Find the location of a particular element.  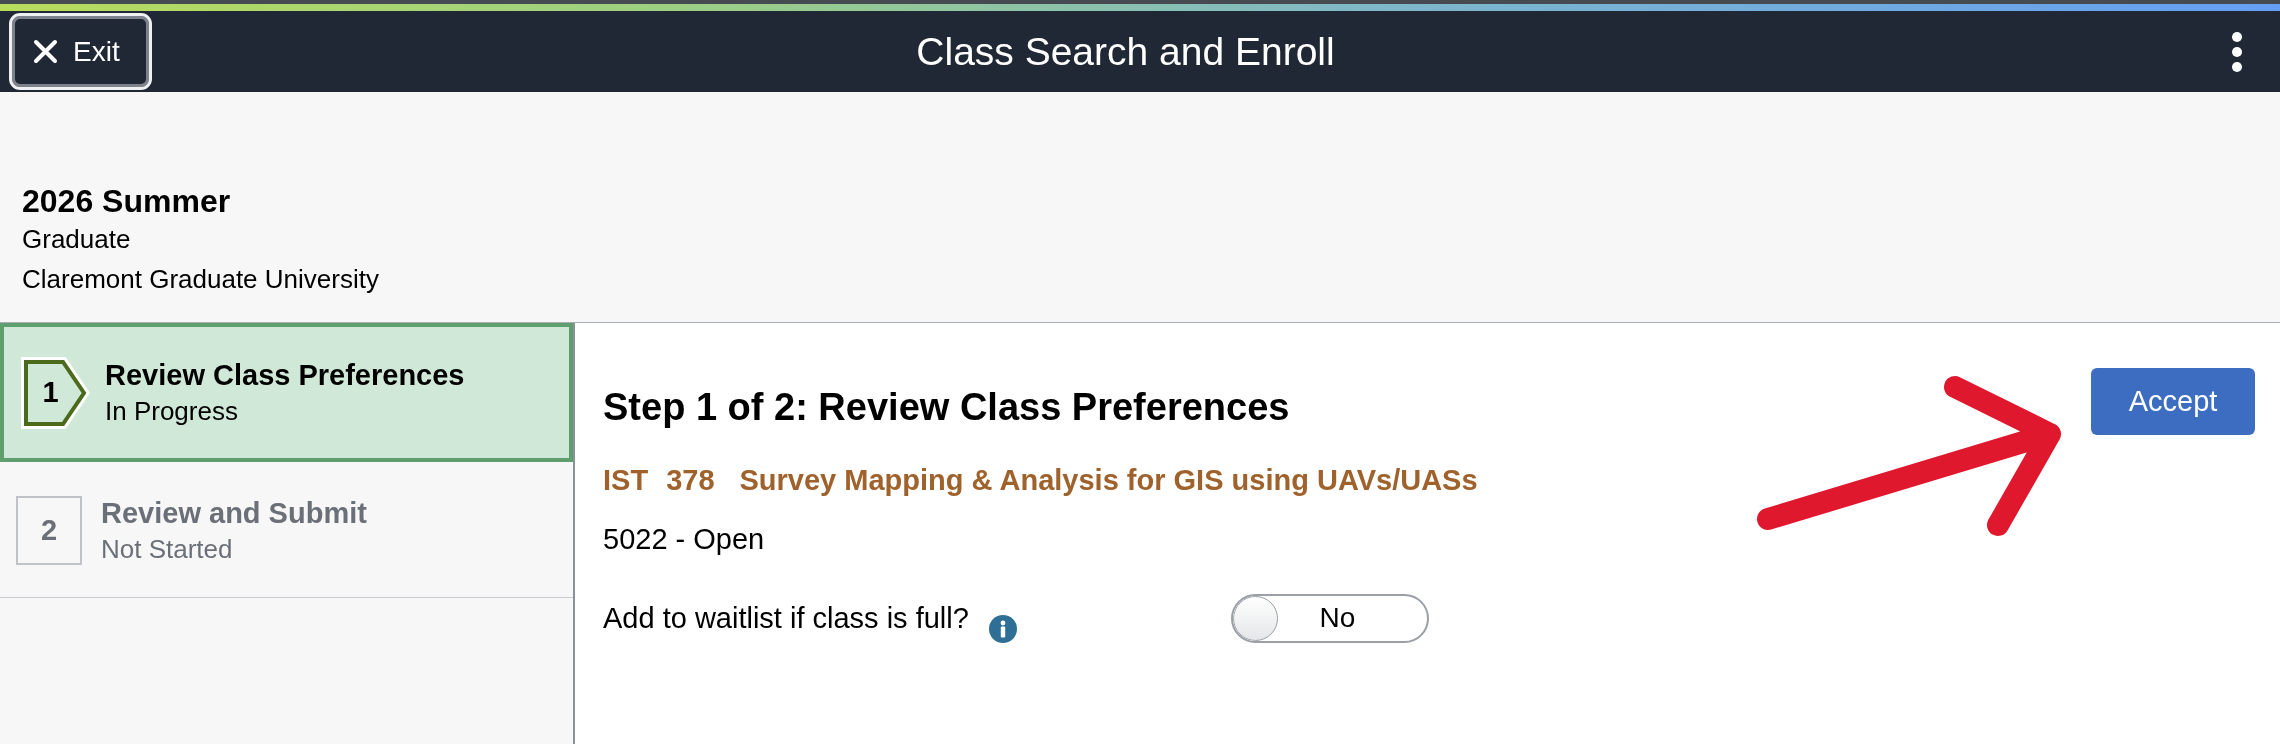

page-title: Class Search and Enroll is located at coordinates (1125, 51).